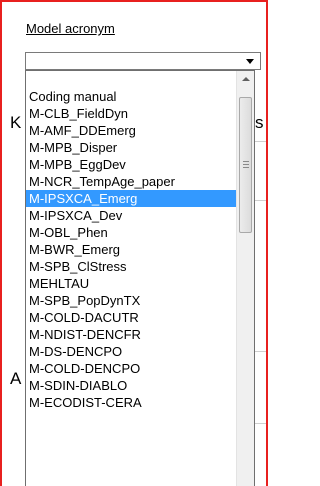 This screenshot has height=486, width=320. Describe the element at coordinates (259, 122) in the screenshot. I see `background-text-fragment: s` at that location.